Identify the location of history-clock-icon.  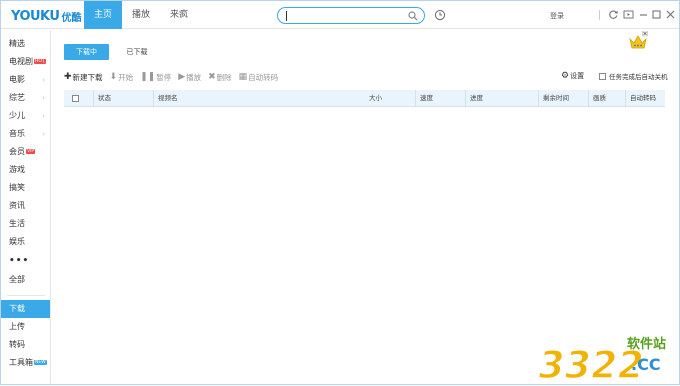
(440, 15).